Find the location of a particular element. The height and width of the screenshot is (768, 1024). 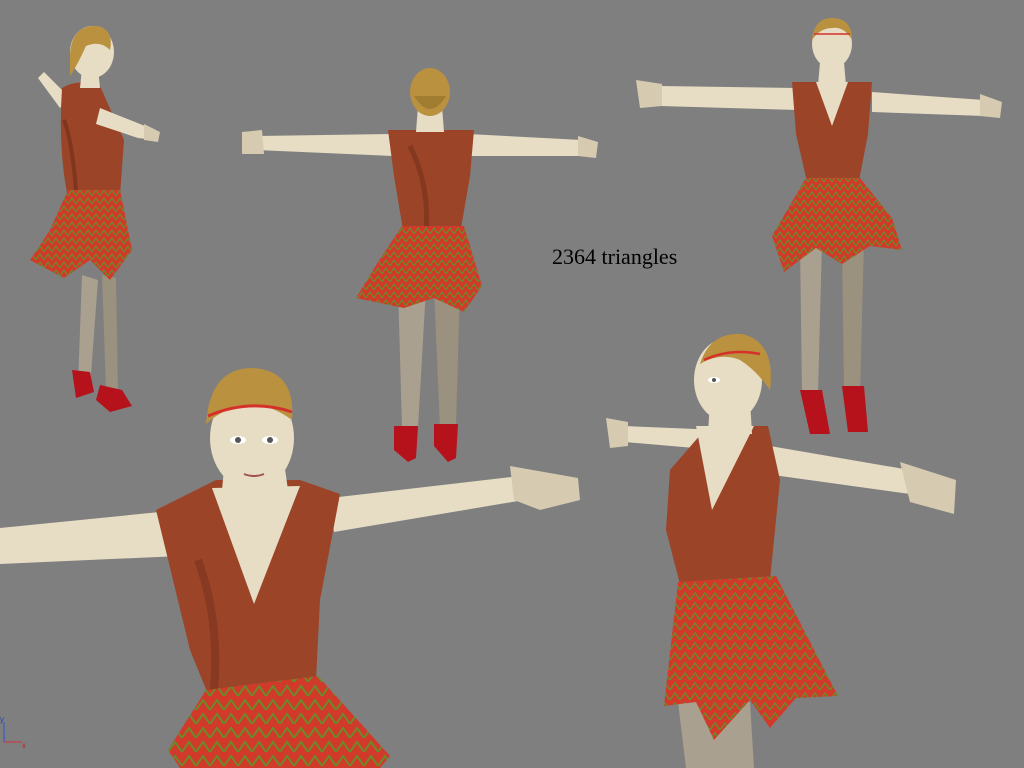

triangle-count-label: 2364 triangles is located at coordinates (615, 256).